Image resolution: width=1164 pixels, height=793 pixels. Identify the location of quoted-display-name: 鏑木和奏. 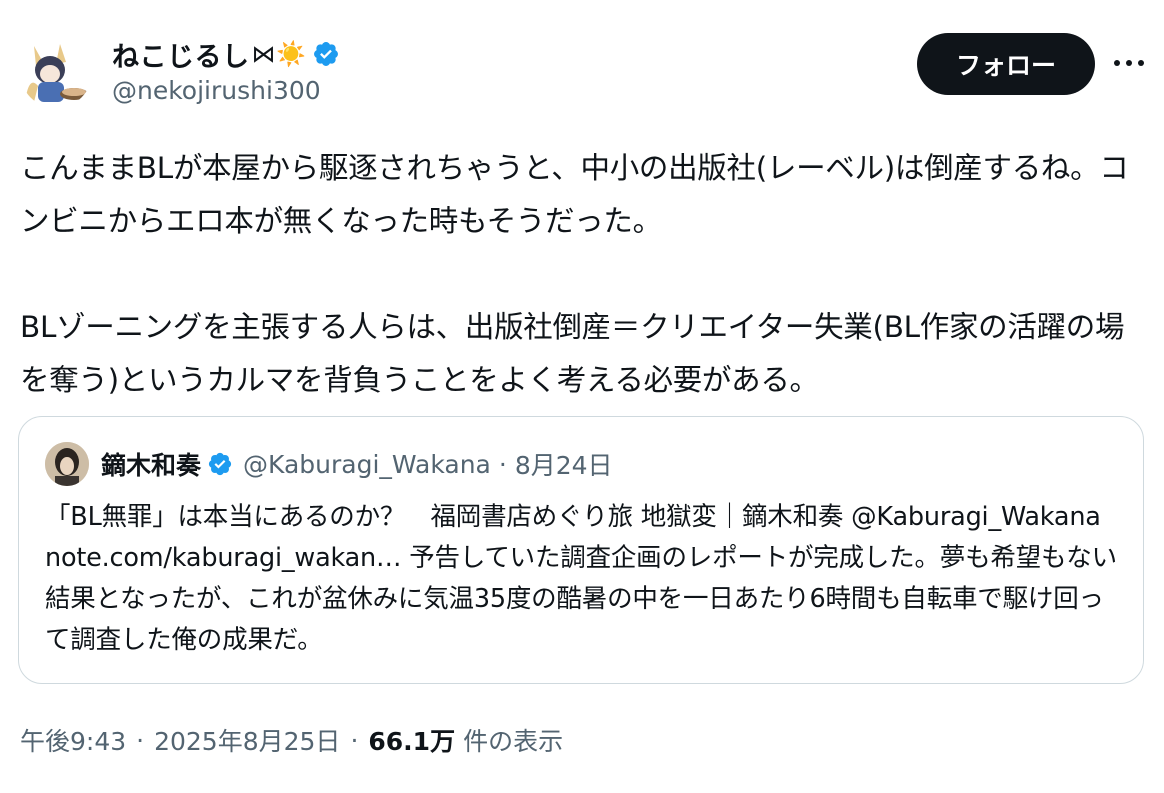
(151, 464).